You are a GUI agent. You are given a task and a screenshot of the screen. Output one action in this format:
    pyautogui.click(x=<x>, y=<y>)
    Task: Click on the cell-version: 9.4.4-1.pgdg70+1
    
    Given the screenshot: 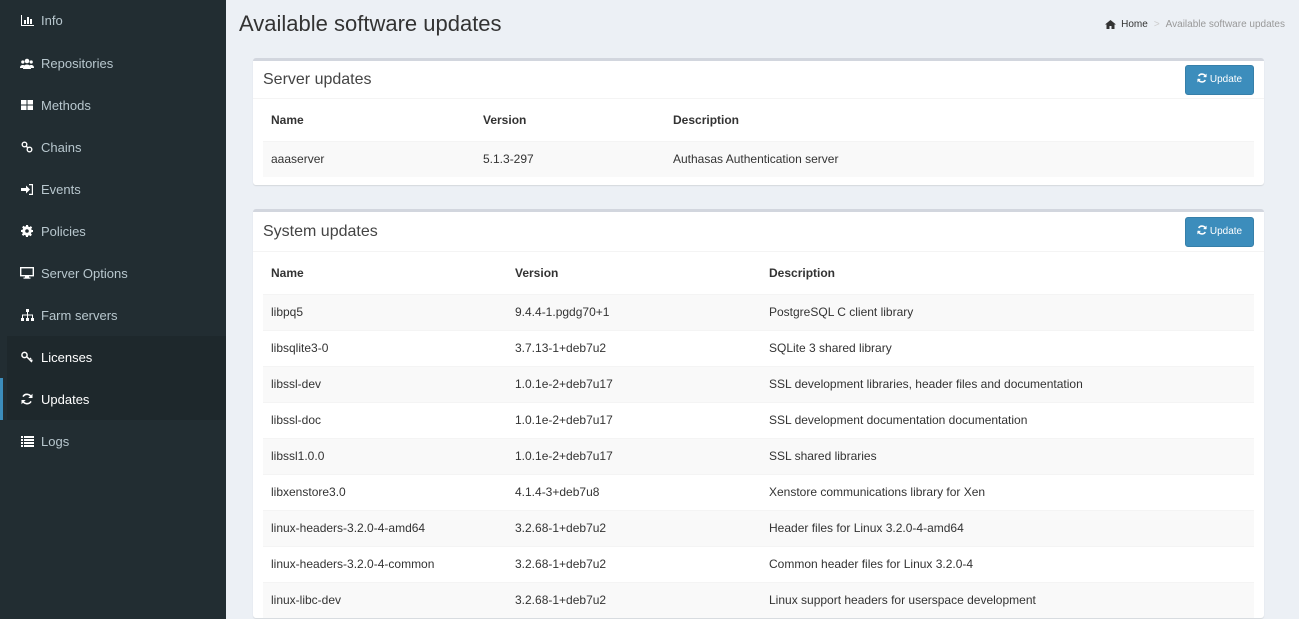 What is the action you would take?
    pyautogui.click(x=634, y=311)
    